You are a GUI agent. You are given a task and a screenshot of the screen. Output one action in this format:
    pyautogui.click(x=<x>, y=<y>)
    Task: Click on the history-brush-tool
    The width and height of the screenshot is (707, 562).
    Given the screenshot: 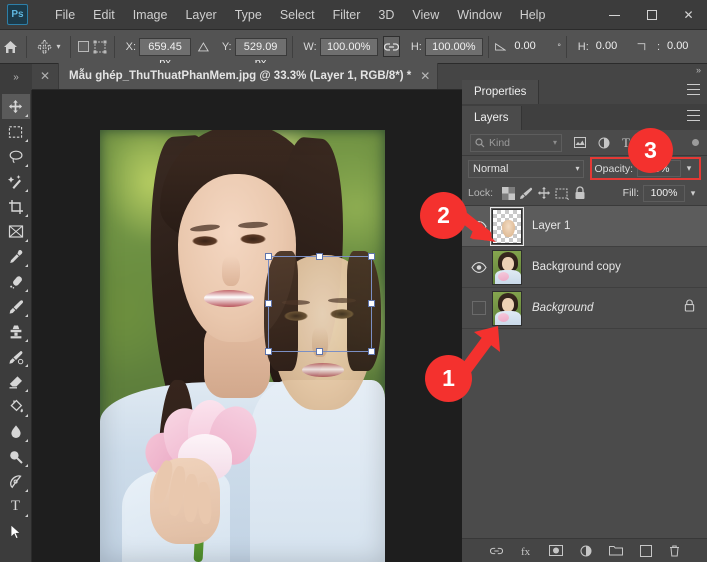 What is the action you would take?
    pyautogui.click(x=16, y=356)
    